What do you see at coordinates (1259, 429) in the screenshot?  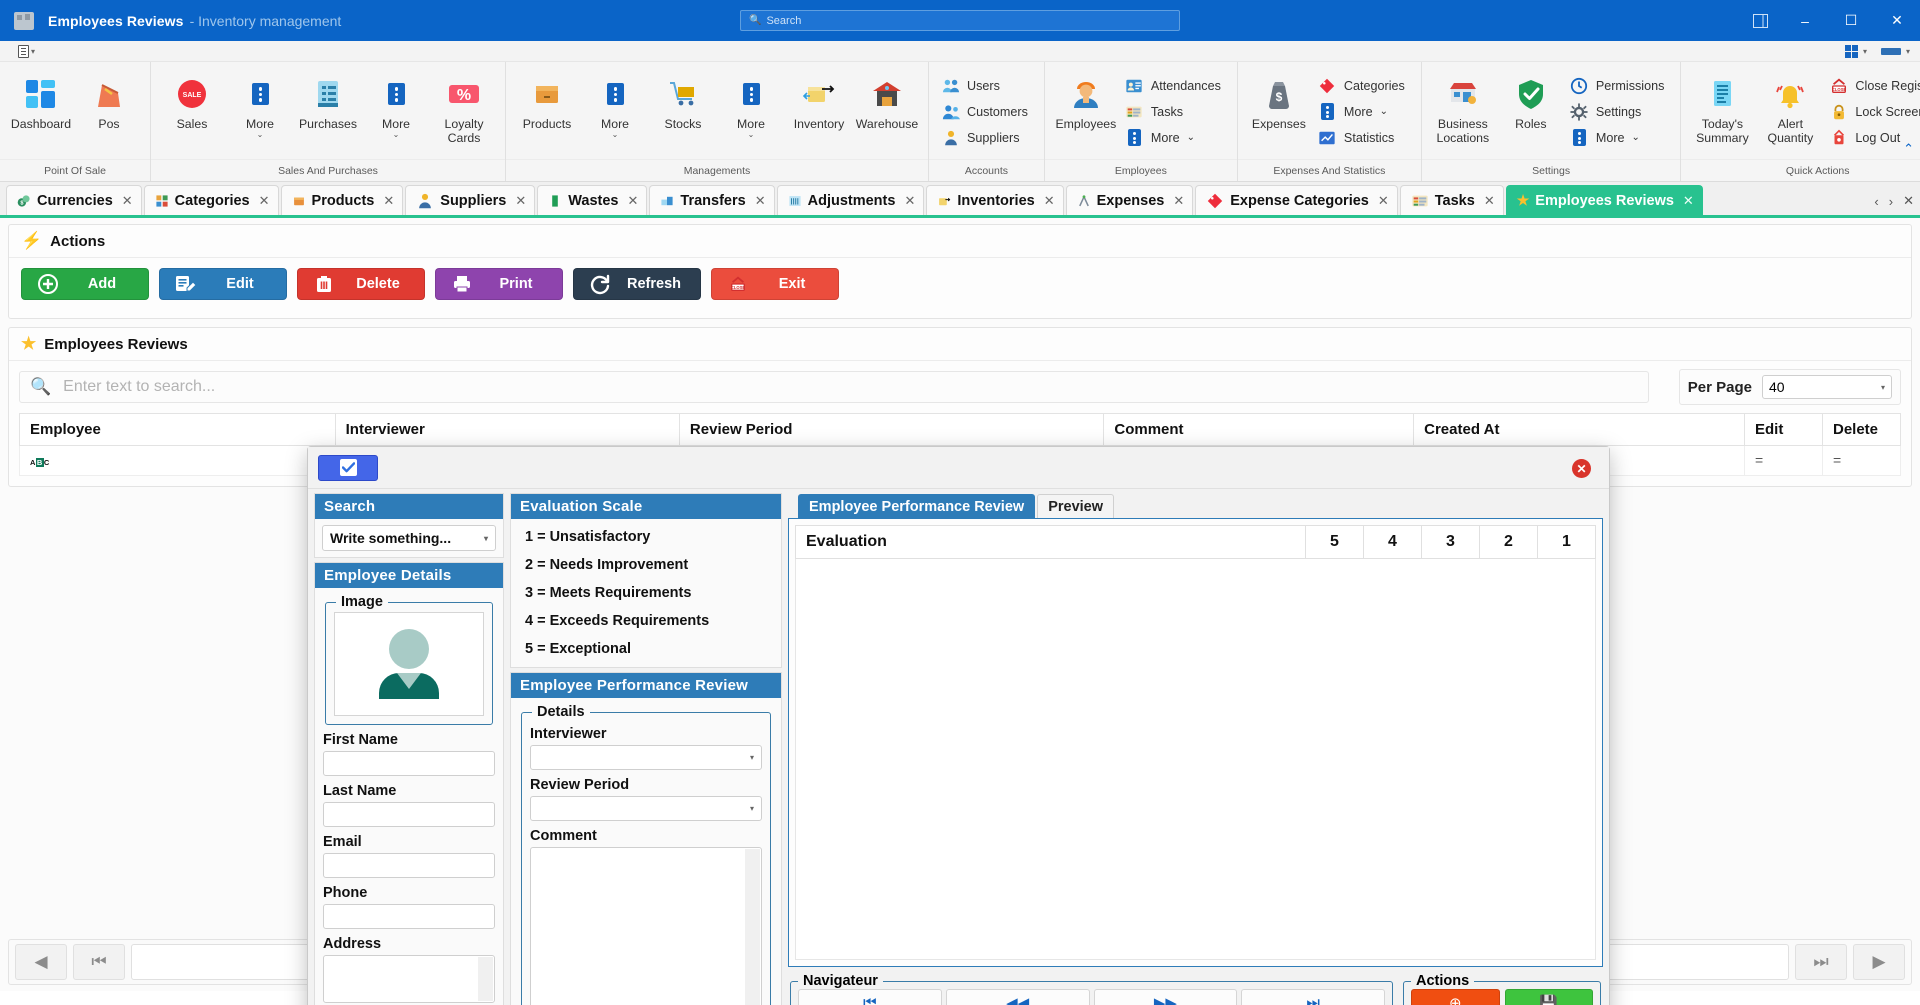 I see `column-header-comment: Comment` at bounding box center [1259, 429].